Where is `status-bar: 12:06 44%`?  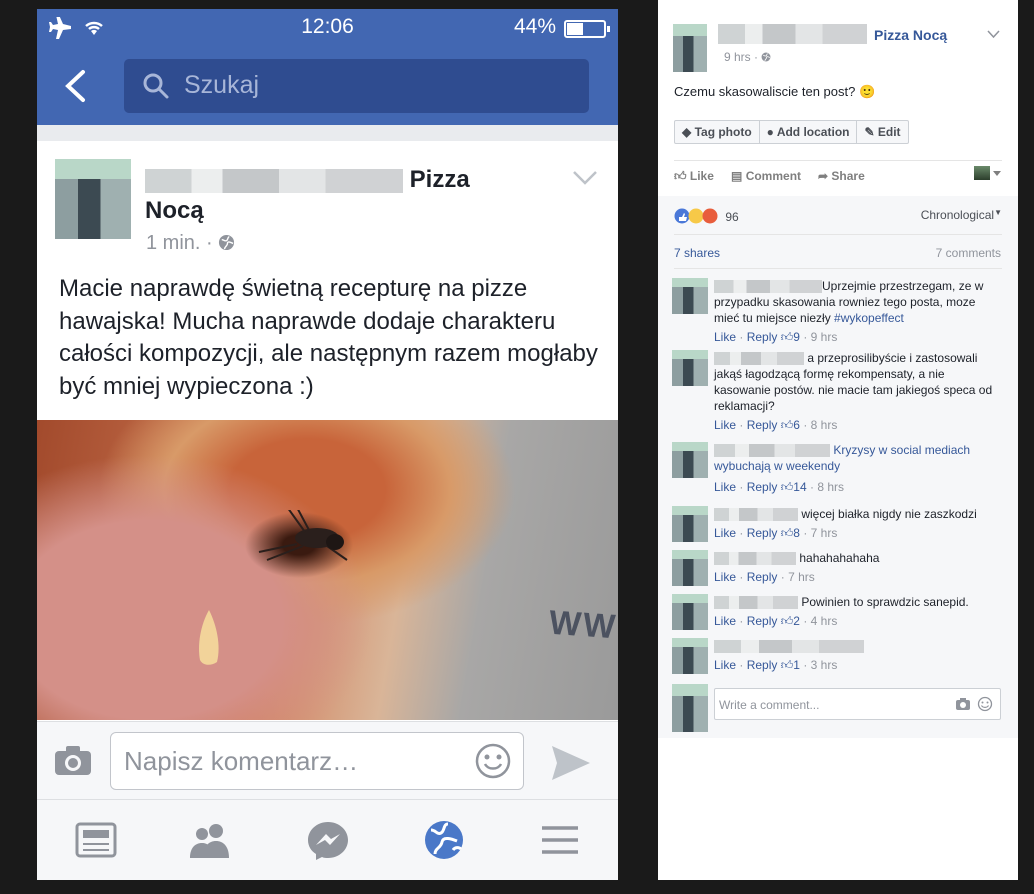
status-bar: 12:06 44% is located at coordinates (327, 28).